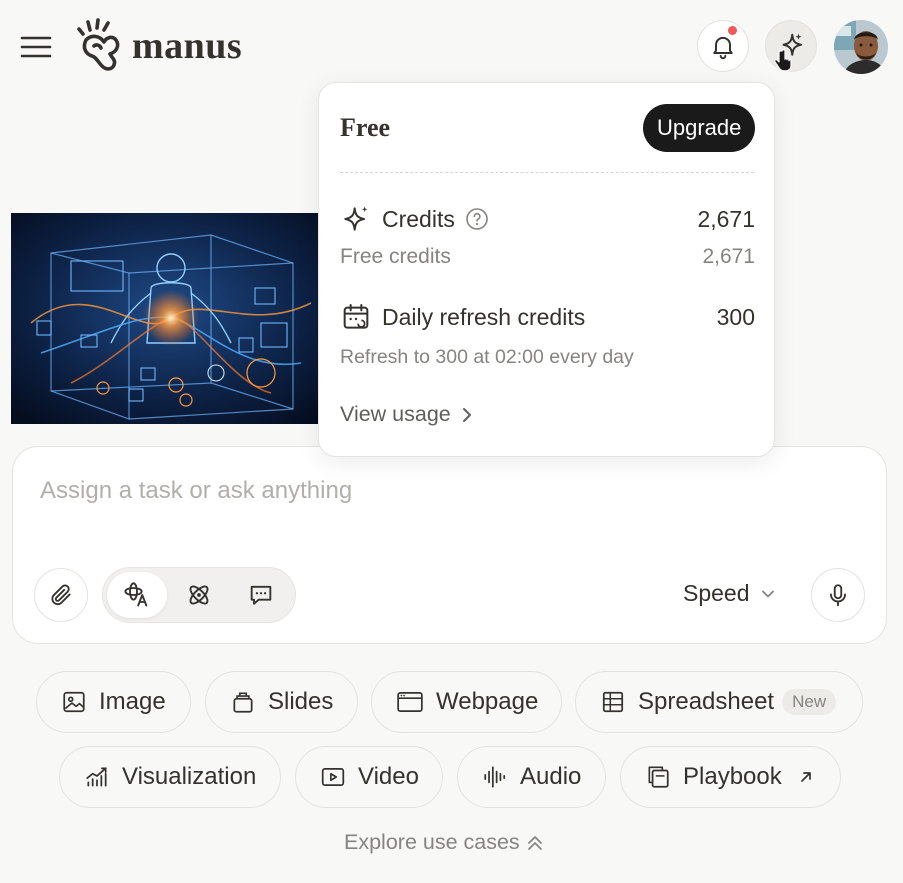 This screenshot has width=903, height=883. I want to click on hero-illustration, so click(169, 318).